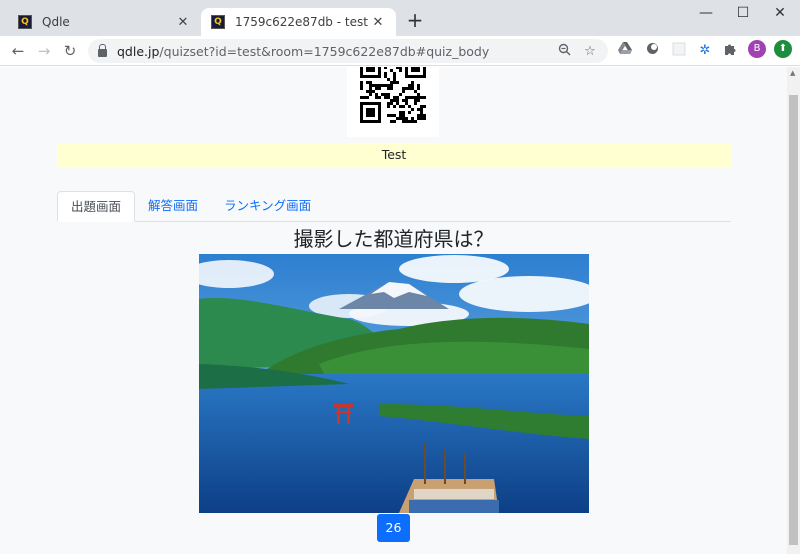 The height and width of the screenshot is (554, 800). I want to click on extension-gear-icon: ✲, so click(705, 51).